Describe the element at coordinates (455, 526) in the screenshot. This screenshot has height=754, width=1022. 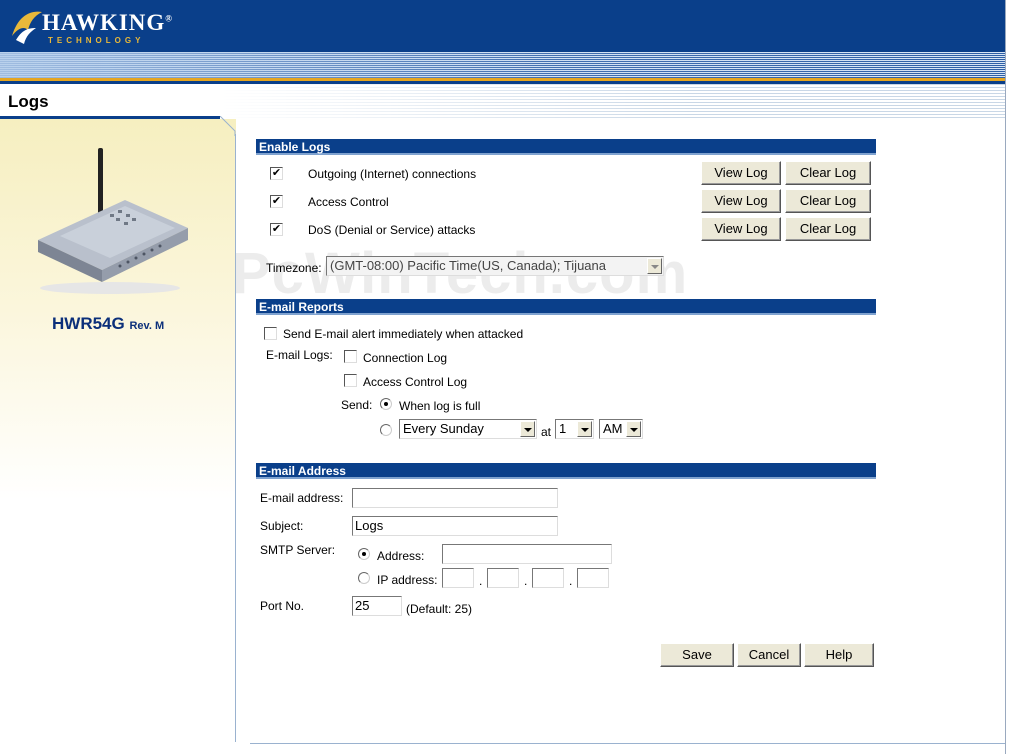
I see `subject-input: Logs` at that location.